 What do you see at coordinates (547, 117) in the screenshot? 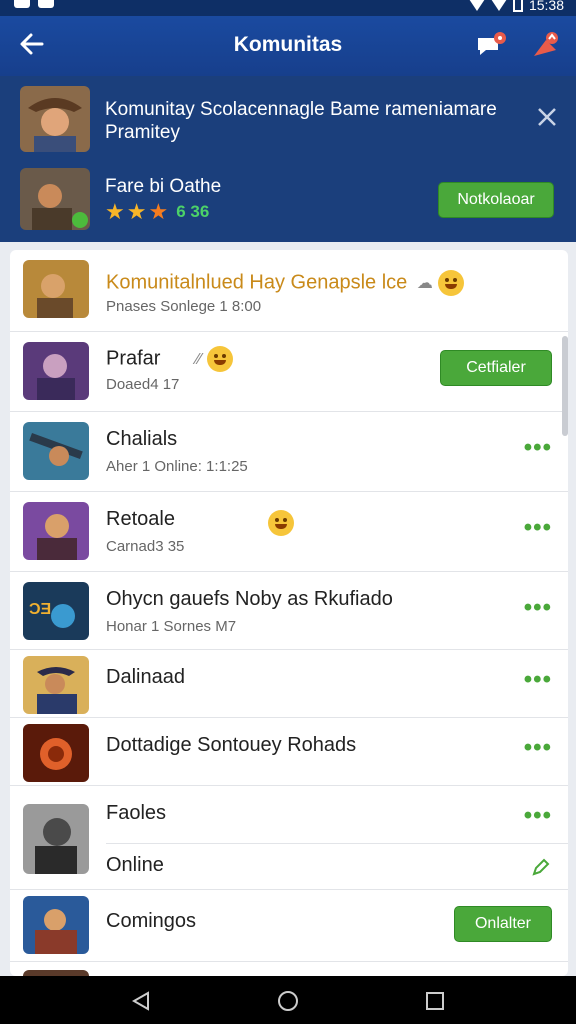
I see `close-icon` at bounding box center [547, 117].